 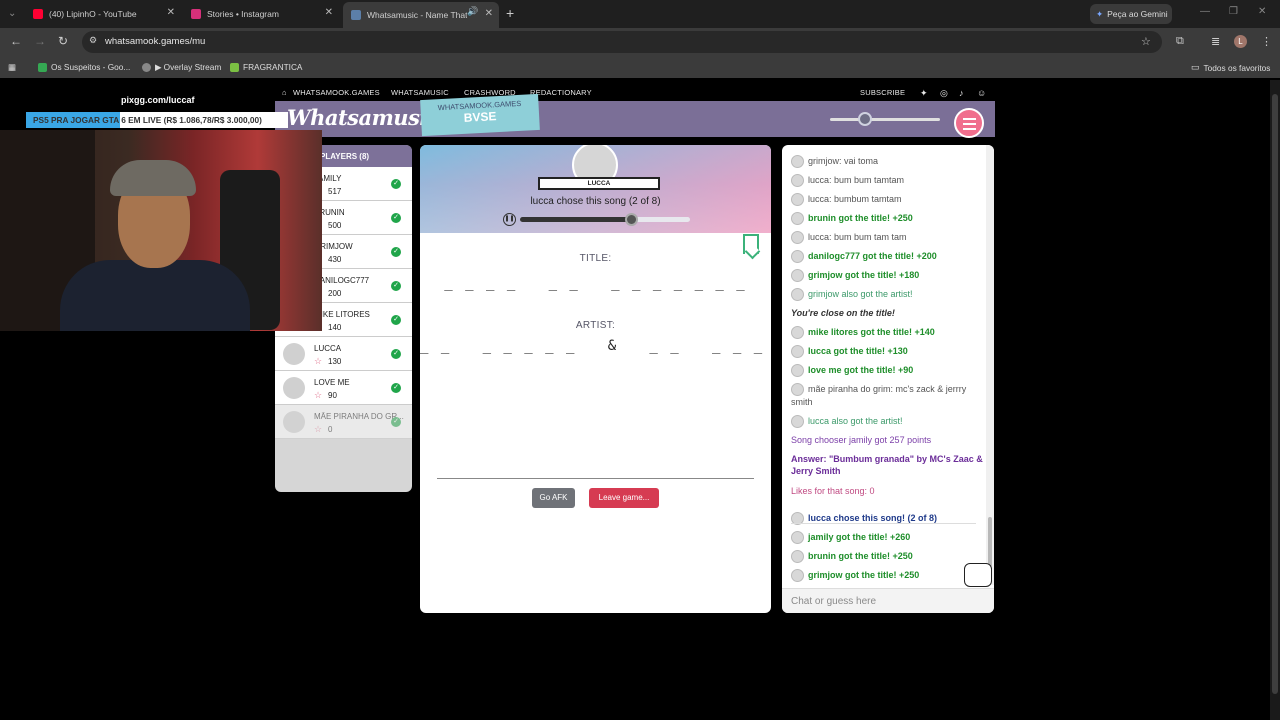 What do you see at coordinates (40, 41) in the screenshot?
I see `forward-icon: →` at bounding box center [40, 41].